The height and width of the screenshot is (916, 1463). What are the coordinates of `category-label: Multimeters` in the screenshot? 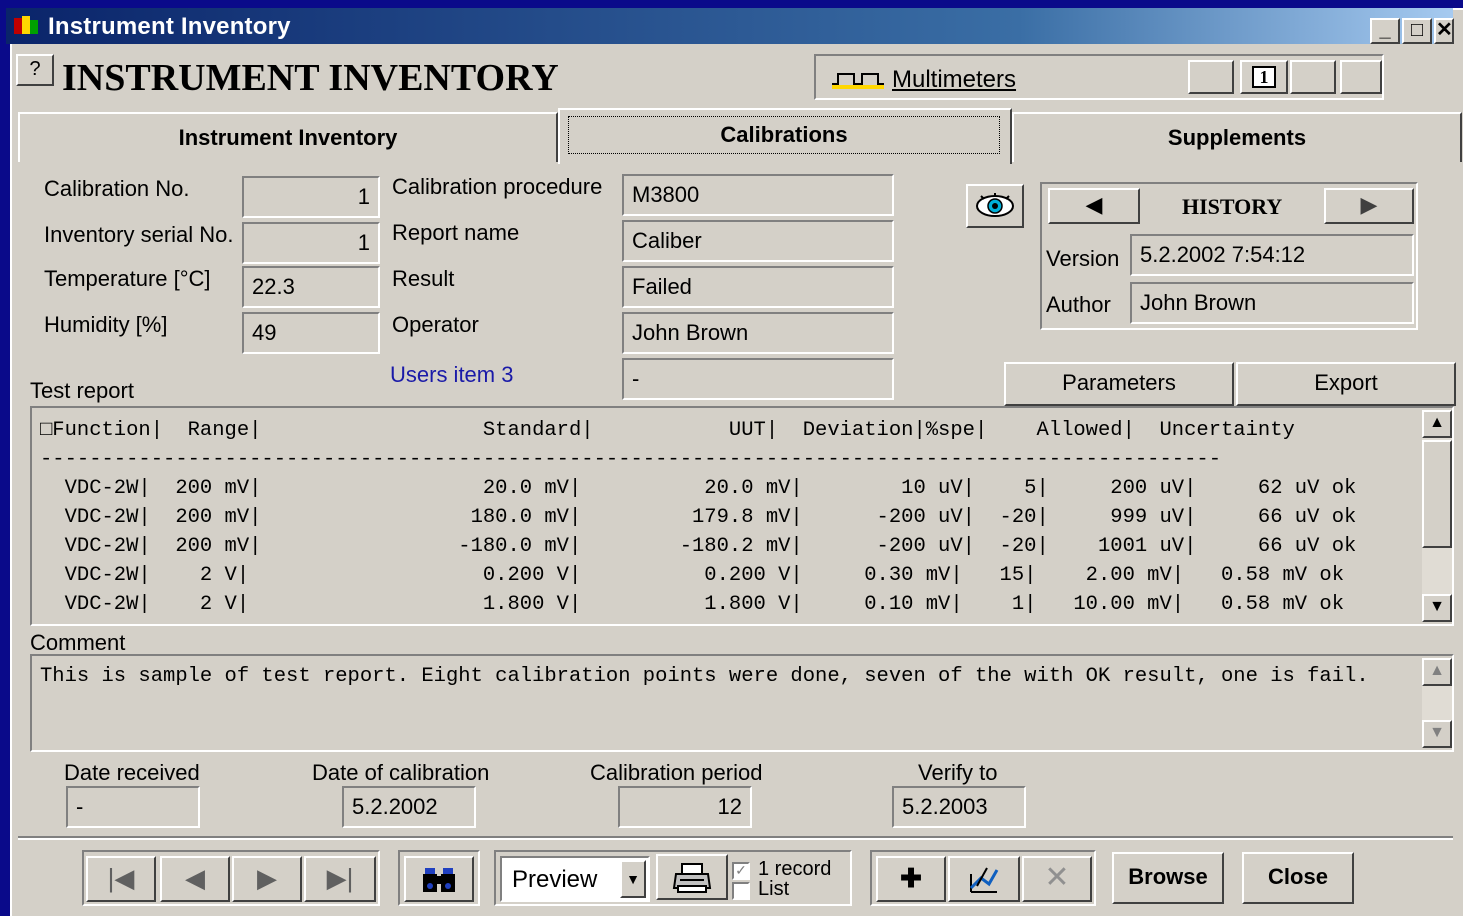 It's located at (954, 80).